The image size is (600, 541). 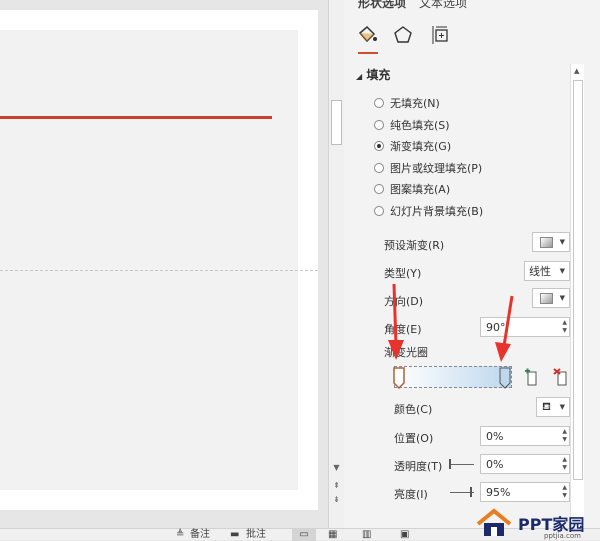 I want to click on pane-scroll-thumb, so click(x=578, y=280).